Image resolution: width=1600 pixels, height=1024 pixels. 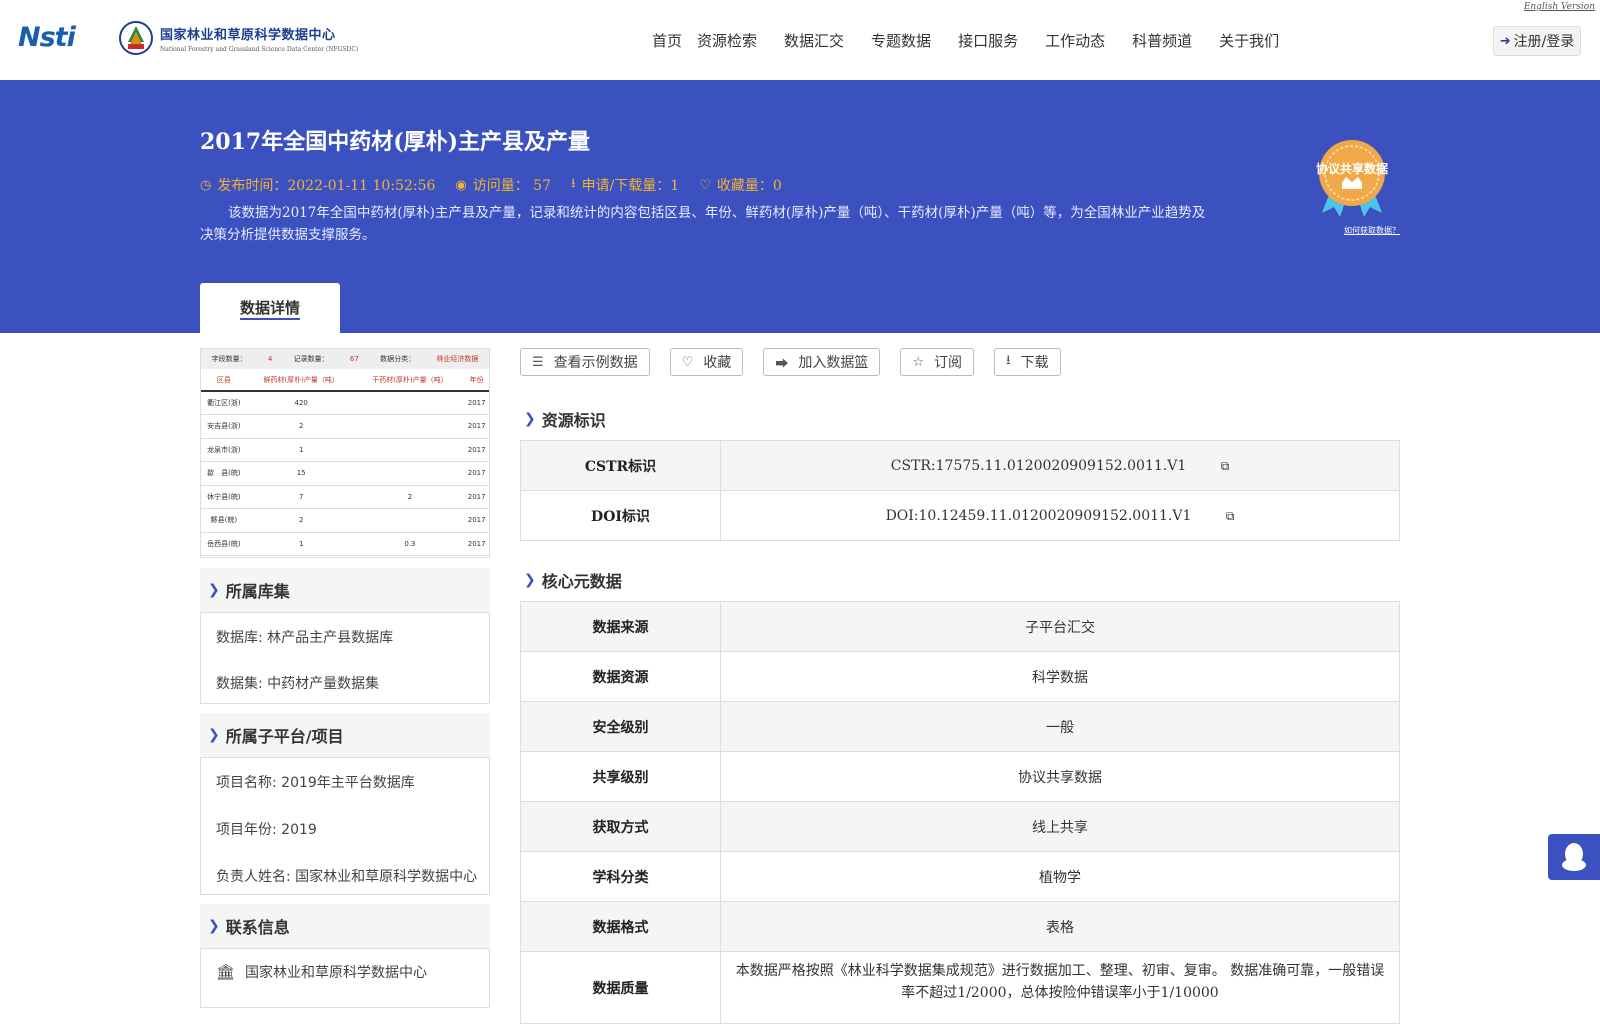 I want to click on table-row: 安全级别 一般, so click(x=960, y=726).